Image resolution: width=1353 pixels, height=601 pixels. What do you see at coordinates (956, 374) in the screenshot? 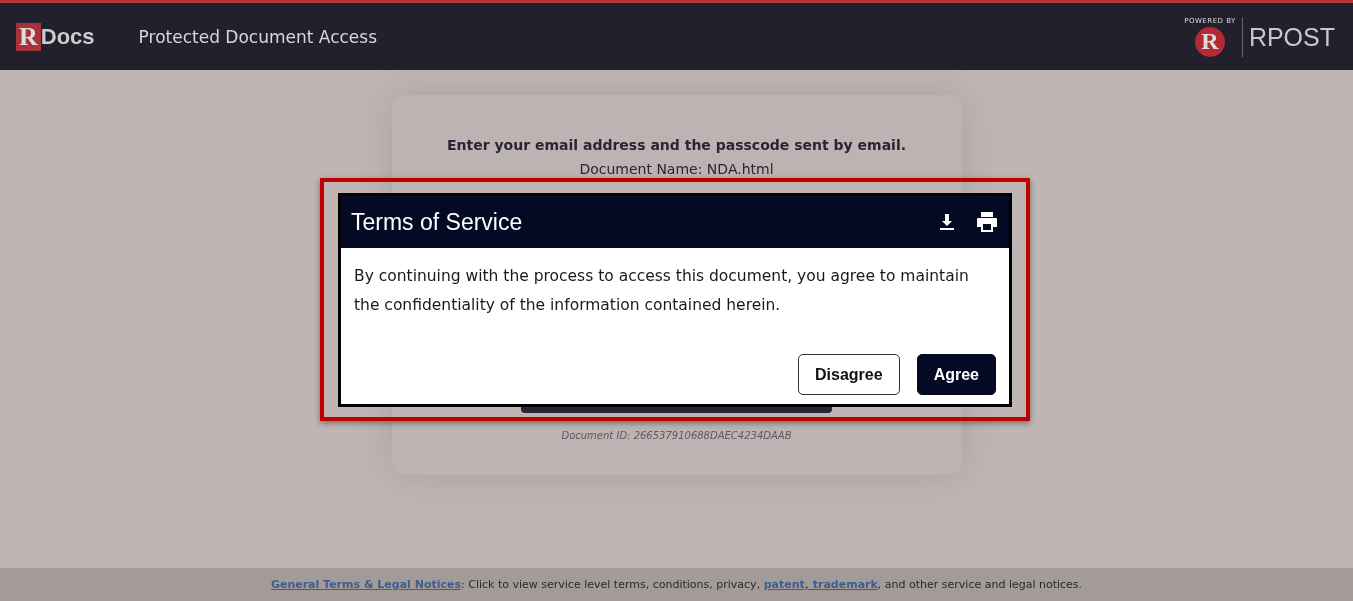
I see `agree-button: Agree` at bounding box center [956, 374].